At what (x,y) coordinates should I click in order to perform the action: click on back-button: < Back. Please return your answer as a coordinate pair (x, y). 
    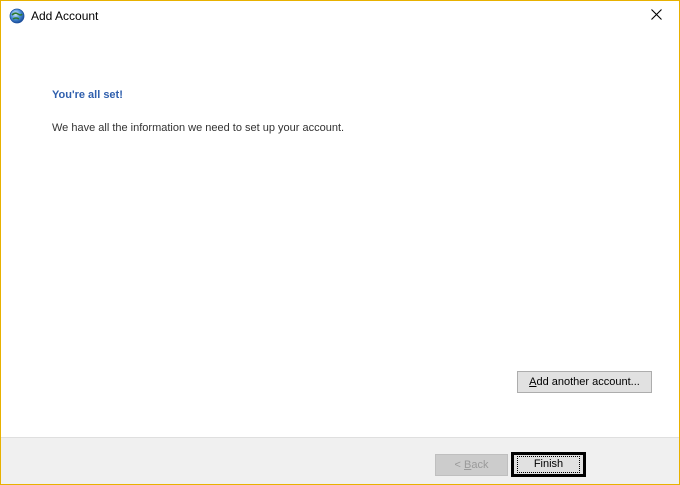
    Looking at the image, I should click on (471, 465).